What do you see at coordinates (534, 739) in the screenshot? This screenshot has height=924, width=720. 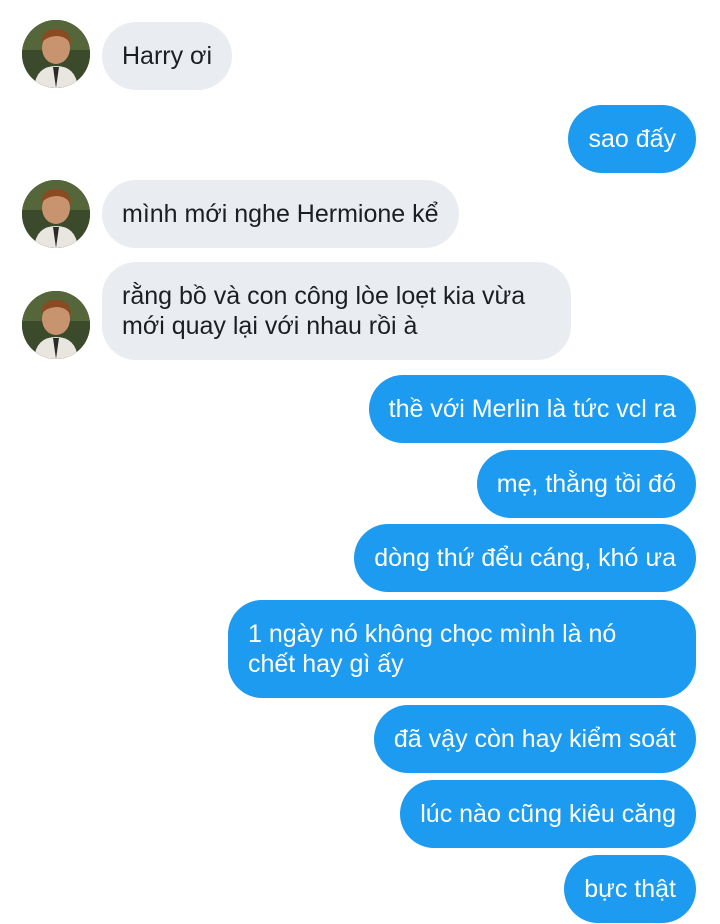 I see `message-bubble-outgoing: đã vậy còn hay kiểm soát` at bounding box center [534, 739].